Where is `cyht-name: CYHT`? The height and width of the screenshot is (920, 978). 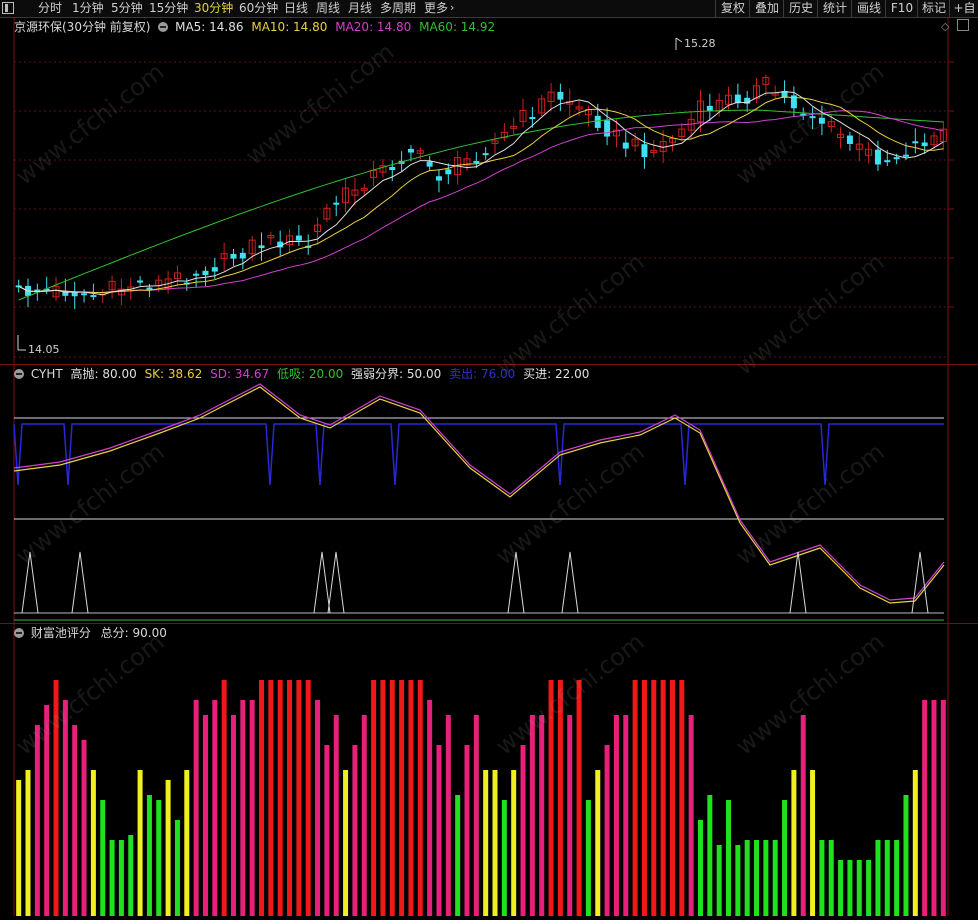 cyht-name: CYHT is located at coordinates (46, 374).